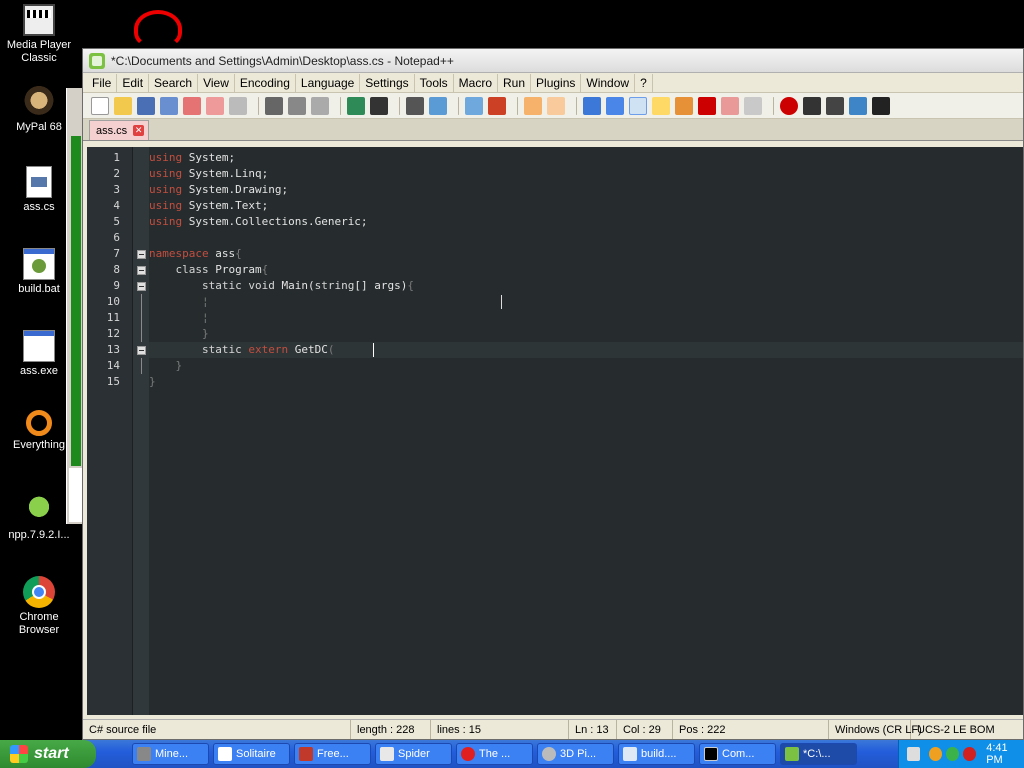 This screenshot has width=1024, height=768. I want to click on menu-file: File, so click(102, 82).